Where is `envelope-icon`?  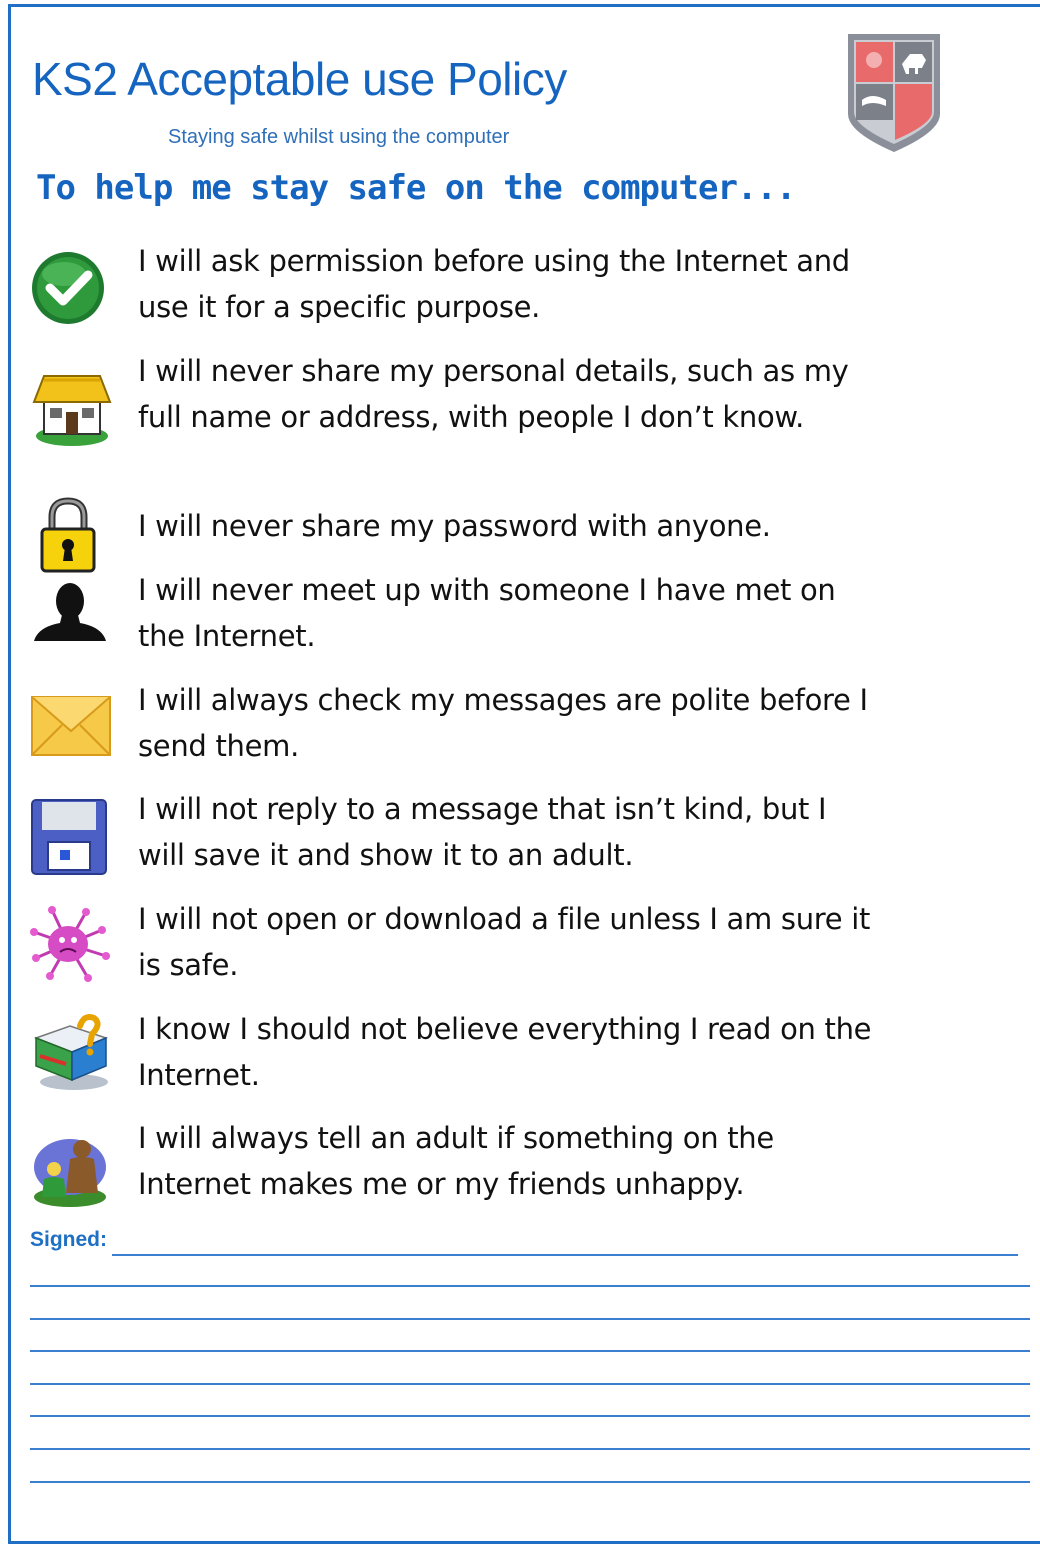
envelope-icon is located at coordinates (72, 725).